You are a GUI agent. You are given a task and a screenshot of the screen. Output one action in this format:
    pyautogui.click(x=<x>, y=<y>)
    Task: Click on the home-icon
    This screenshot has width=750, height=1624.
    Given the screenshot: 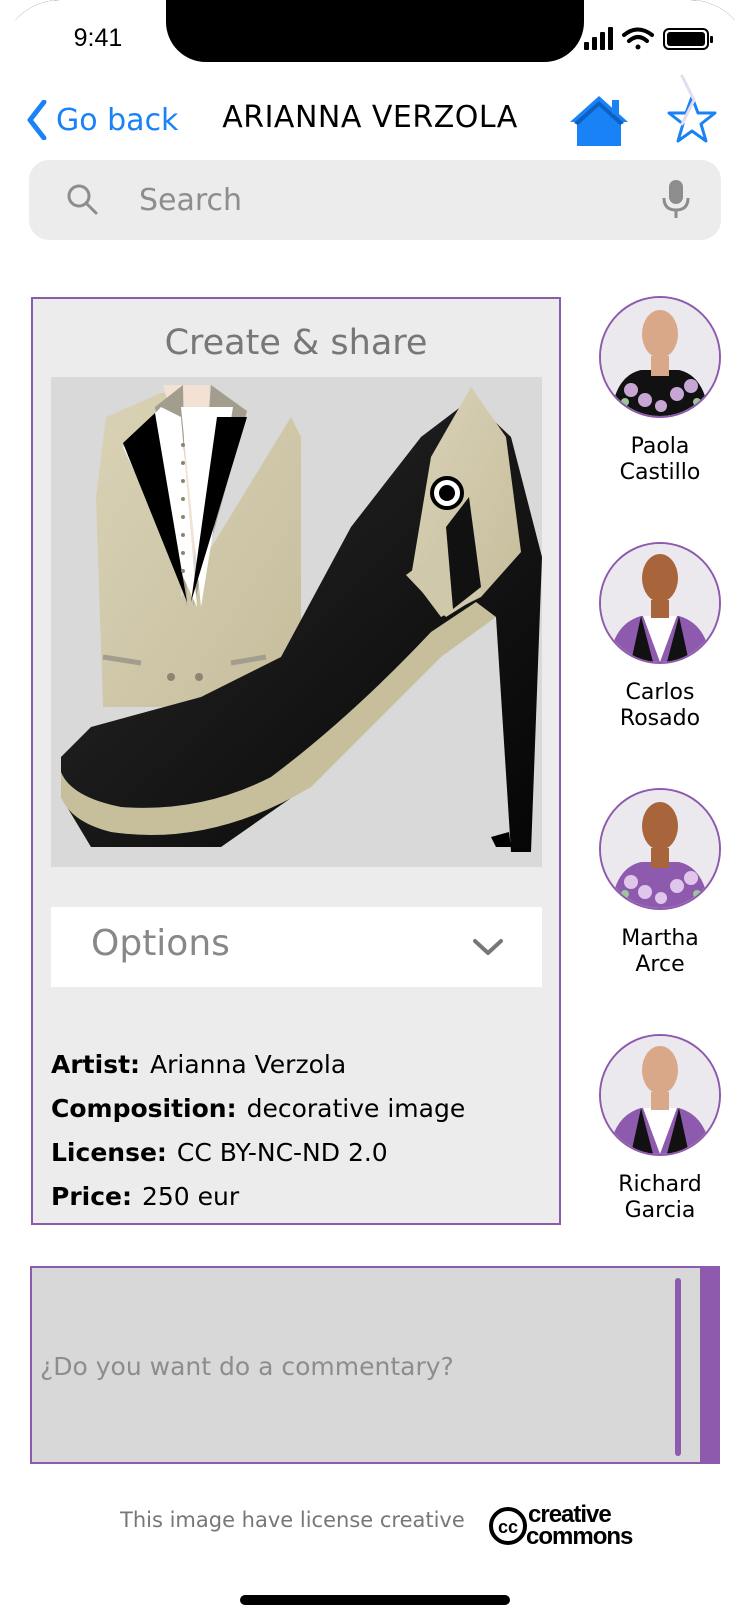 What is the action you would take?
    pyautogui.click(x=599, y=121)
    